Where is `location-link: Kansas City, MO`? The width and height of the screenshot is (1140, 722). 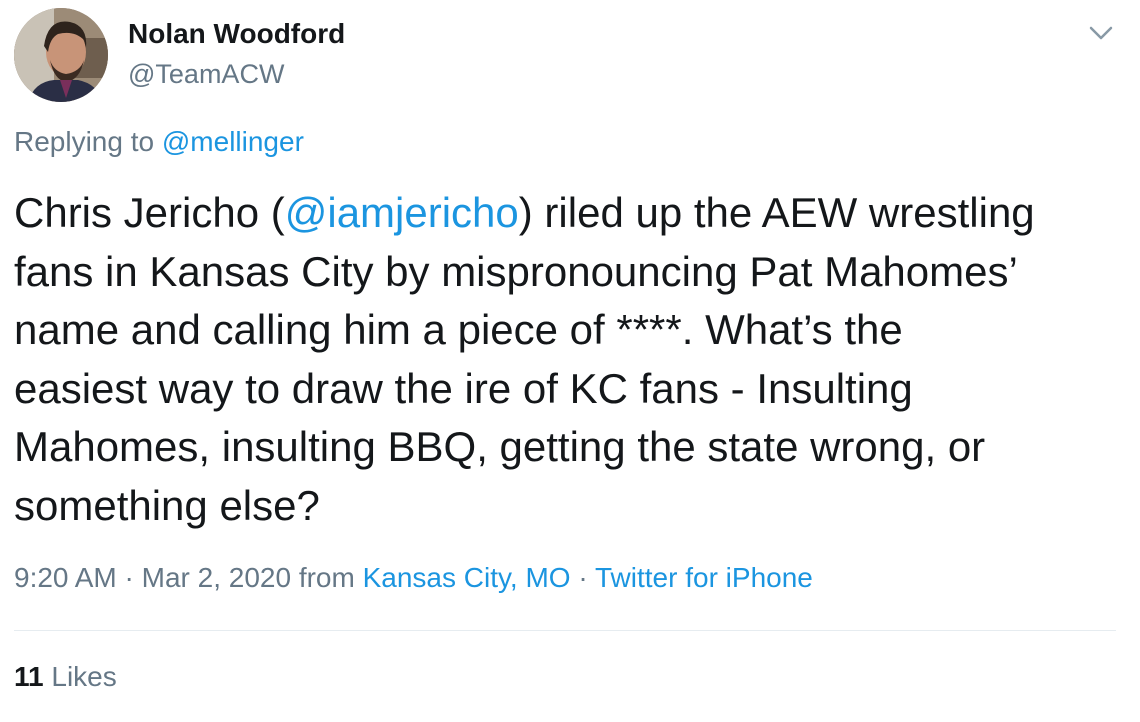
location-link: Kansas City, MO is located at coordinates (467, 577).